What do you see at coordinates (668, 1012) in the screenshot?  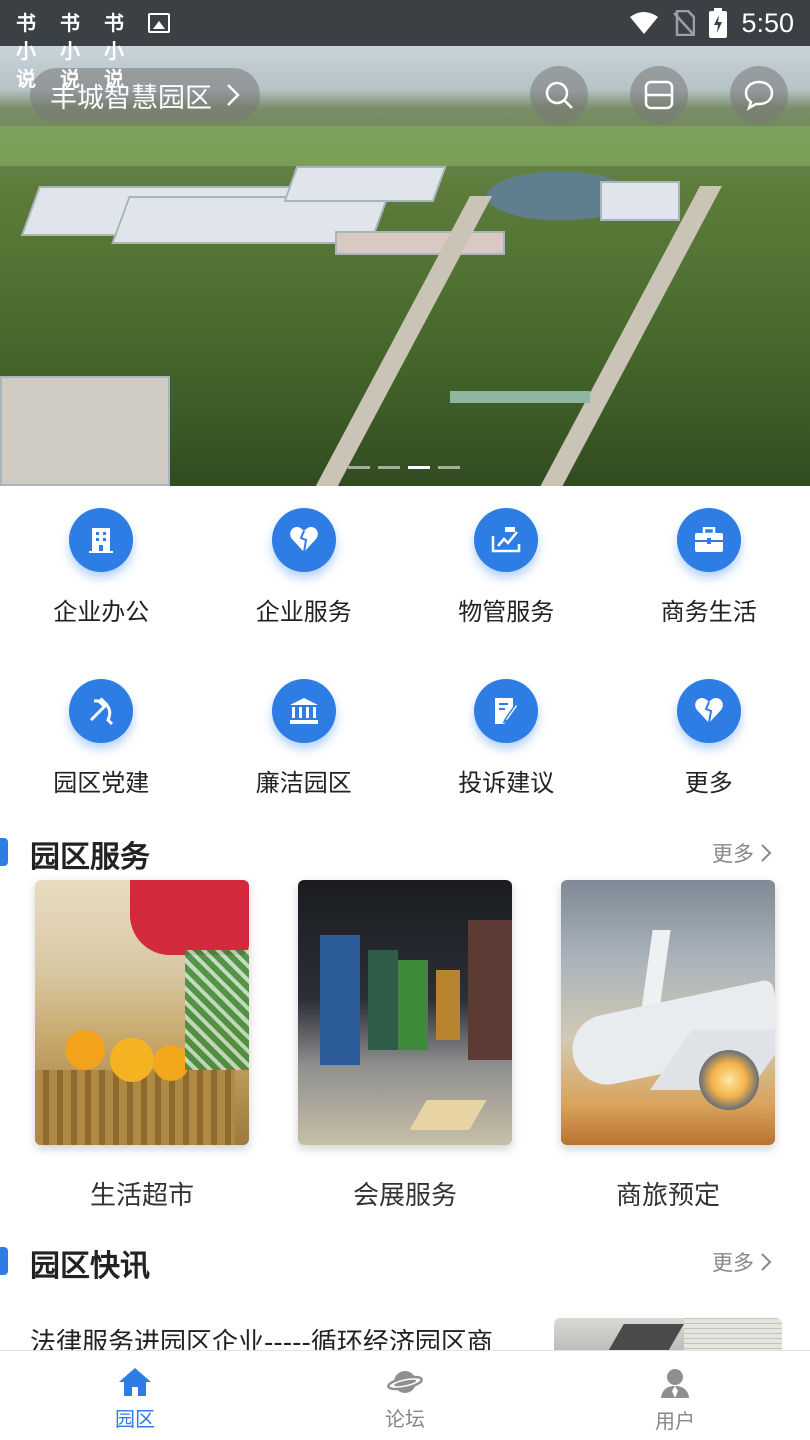 I see `travel-image` at bounding box center [668, 1012].